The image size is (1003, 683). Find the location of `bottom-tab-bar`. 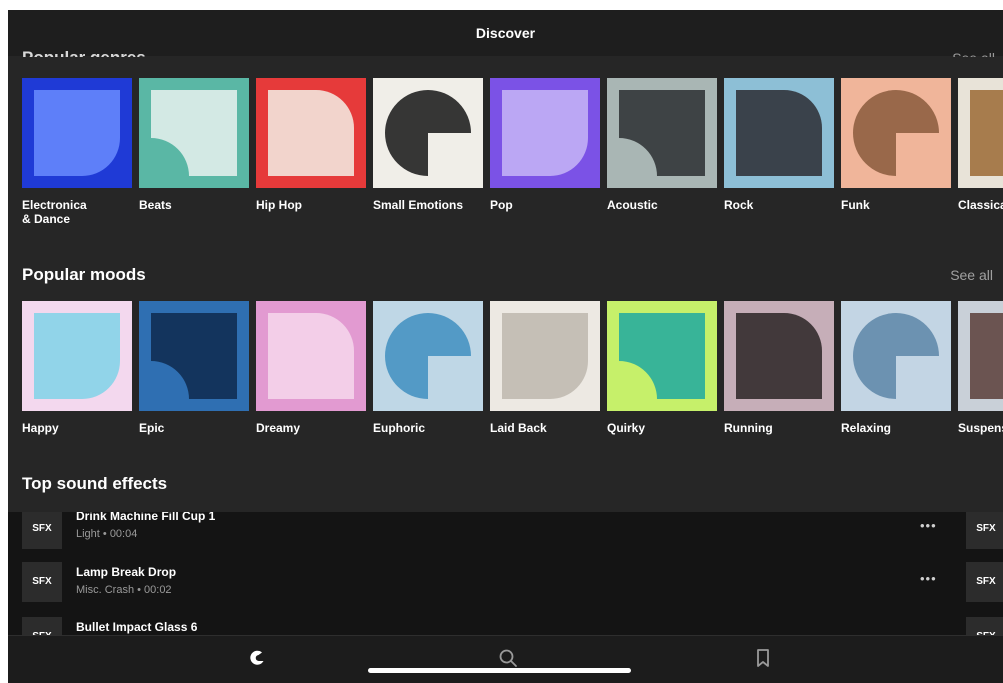

bottom-tab-bar is located at coordinates (505, 659).